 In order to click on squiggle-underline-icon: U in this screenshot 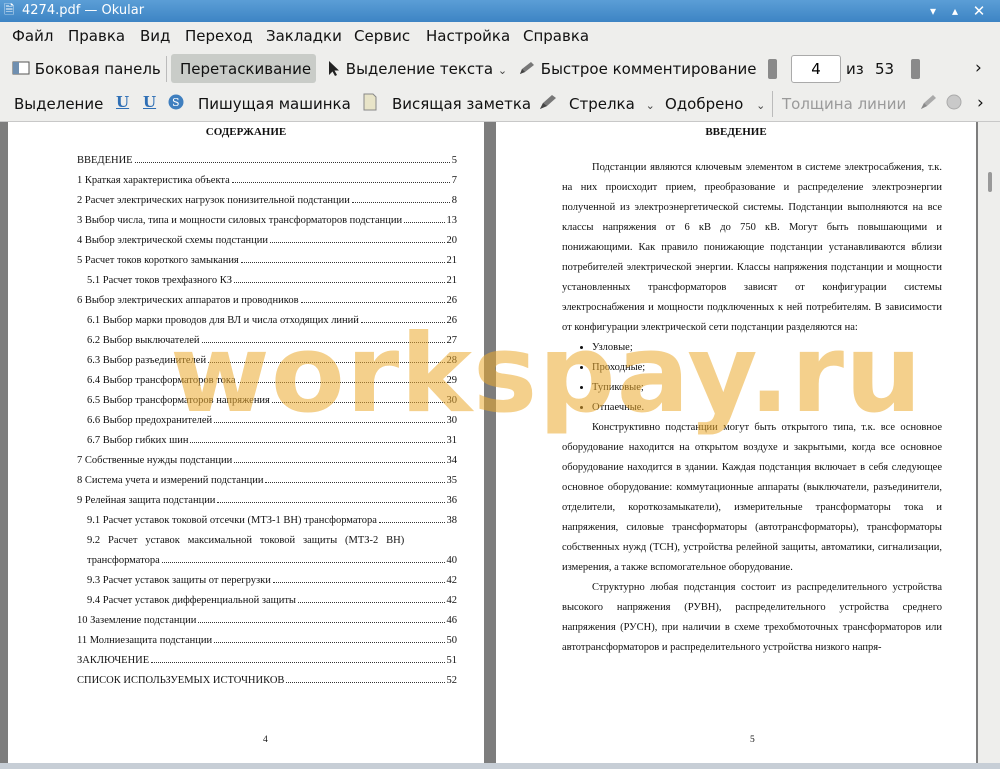, I will do `click(149, 102)`.